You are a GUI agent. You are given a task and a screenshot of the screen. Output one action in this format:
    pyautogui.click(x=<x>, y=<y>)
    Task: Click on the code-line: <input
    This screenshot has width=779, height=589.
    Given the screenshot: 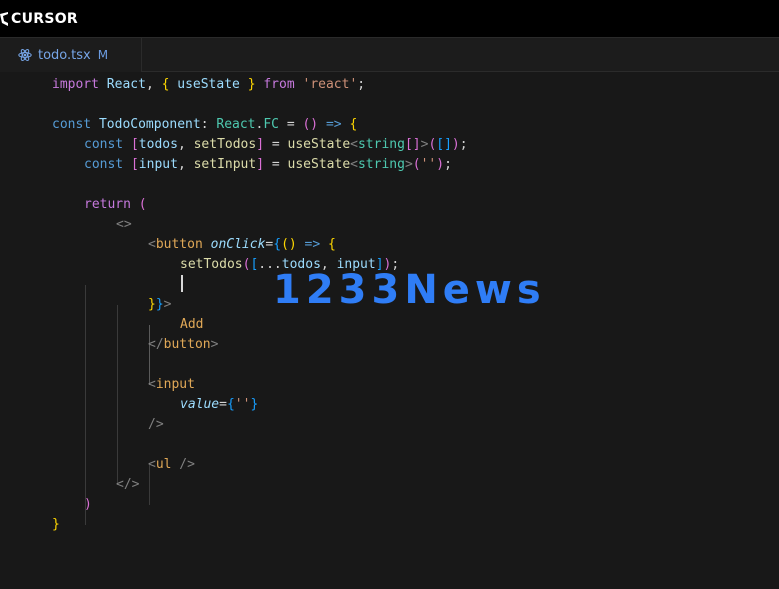 What is the action you would take?
    pyautogui.click(x=171, y=384)
    